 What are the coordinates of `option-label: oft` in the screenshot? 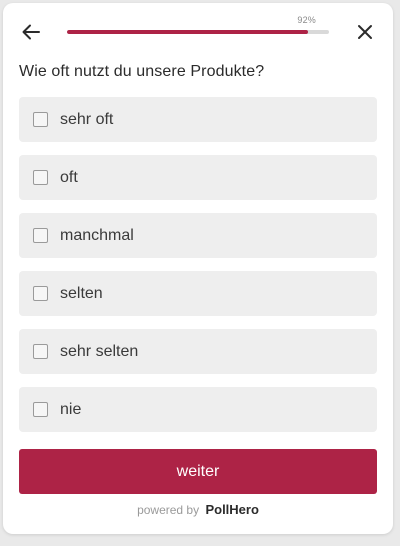 It's located at (69, 177).